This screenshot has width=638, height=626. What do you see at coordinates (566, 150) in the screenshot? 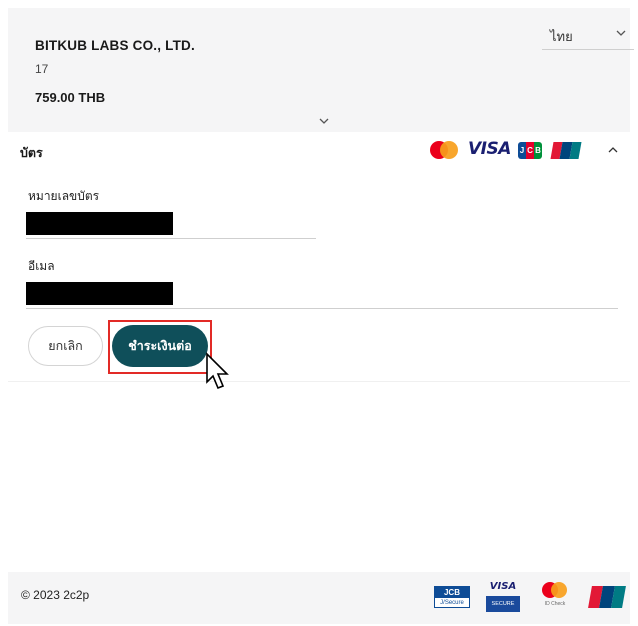
I see `unionpay-logo-icon` at bounding box center [566, 150].